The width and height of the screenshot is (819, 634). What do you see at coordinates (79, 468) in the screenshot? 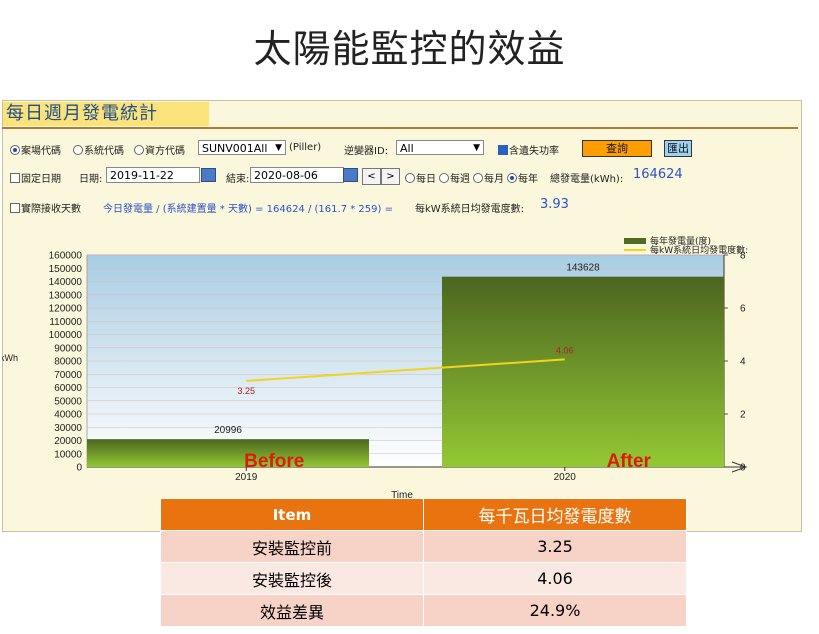
I see `y-tick-label: 0` at bounding box center [79, 468].